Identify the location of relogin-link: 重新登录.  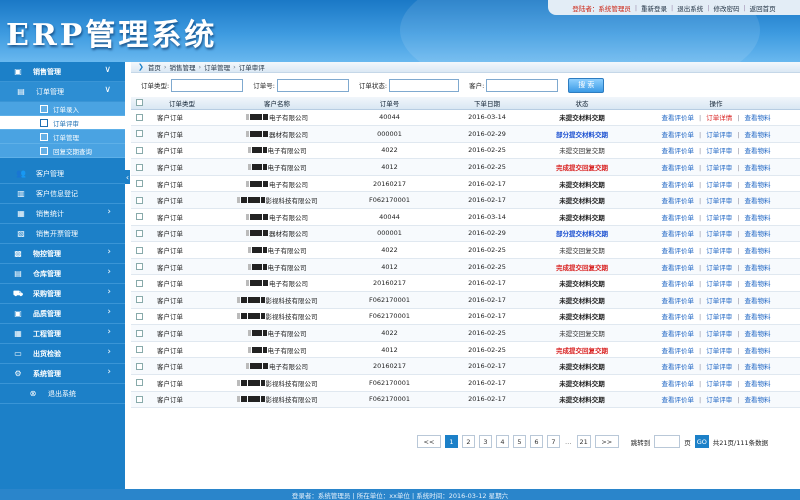
(654, 8).